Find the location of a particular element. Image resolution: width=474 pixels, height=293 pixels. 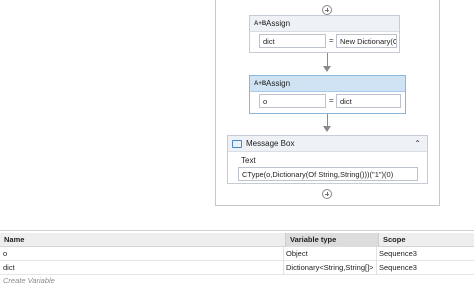

variable-name: o is located at coordinates (141, 254).